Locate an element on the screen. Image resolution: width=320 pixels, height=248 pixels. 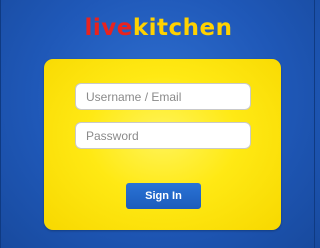
app-logo: livekitchen is located at coordinates (158, 28).